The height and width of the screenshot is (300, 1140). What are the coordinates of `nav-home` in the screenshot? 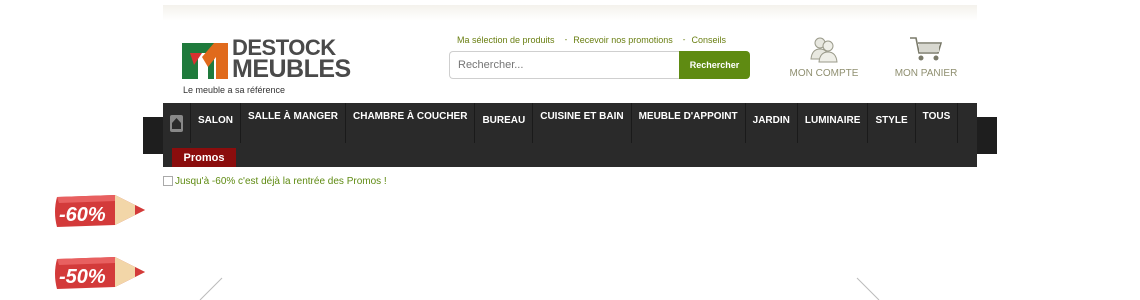 It's located at (177, 123).